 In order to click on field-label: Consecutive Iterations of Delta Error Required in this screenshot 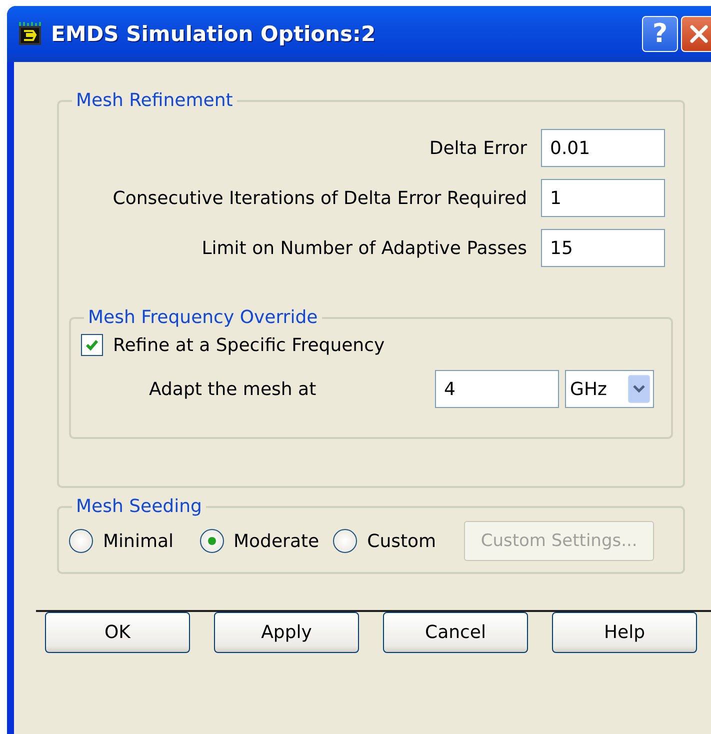, I will do `click(319, 198)`.